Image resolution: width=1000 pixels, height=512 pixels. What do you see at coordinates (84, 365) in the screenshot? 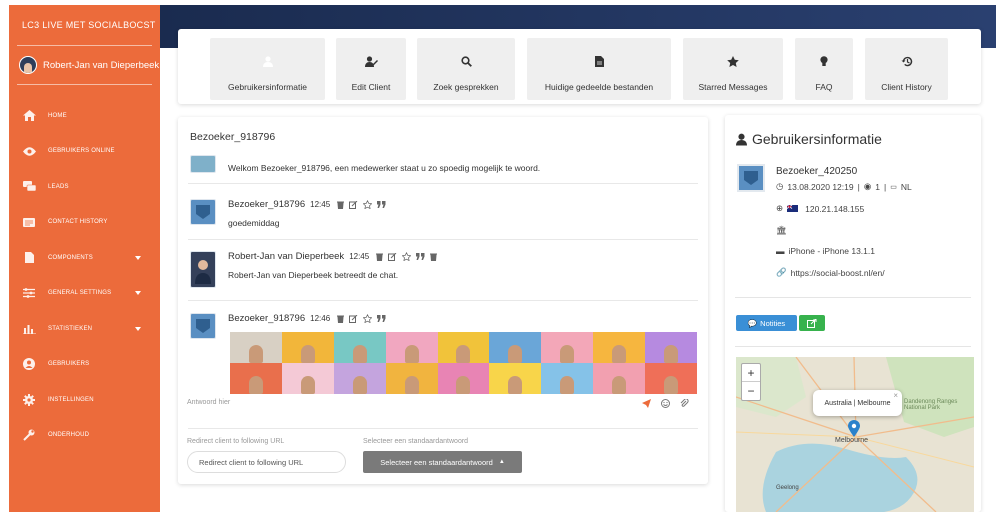
I see `sidebar-item-gebruikers: GEBRUIKERS` at bounding box center [84, 365].